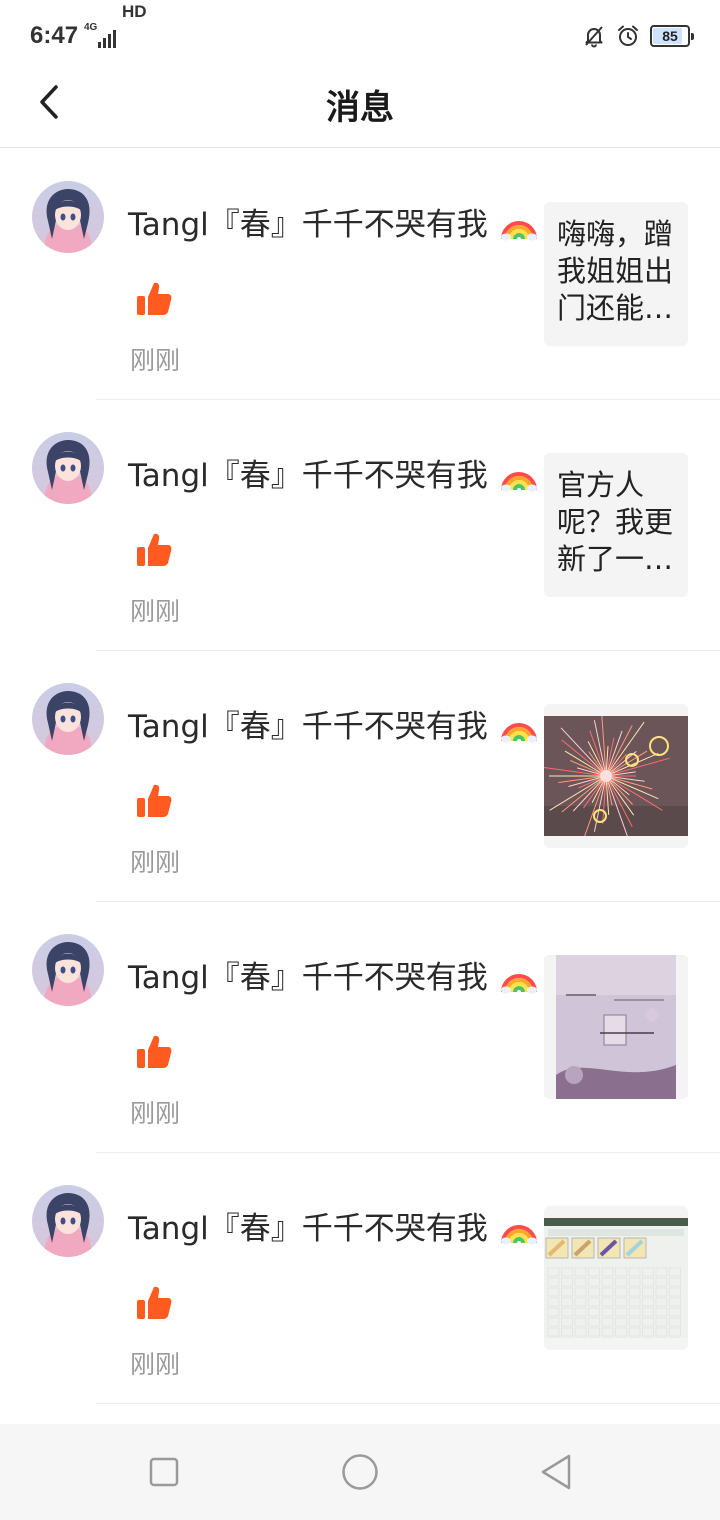 This screenshot has width=720, height=1520. I want to click on hd-indicator: HD, so click(134, 11).